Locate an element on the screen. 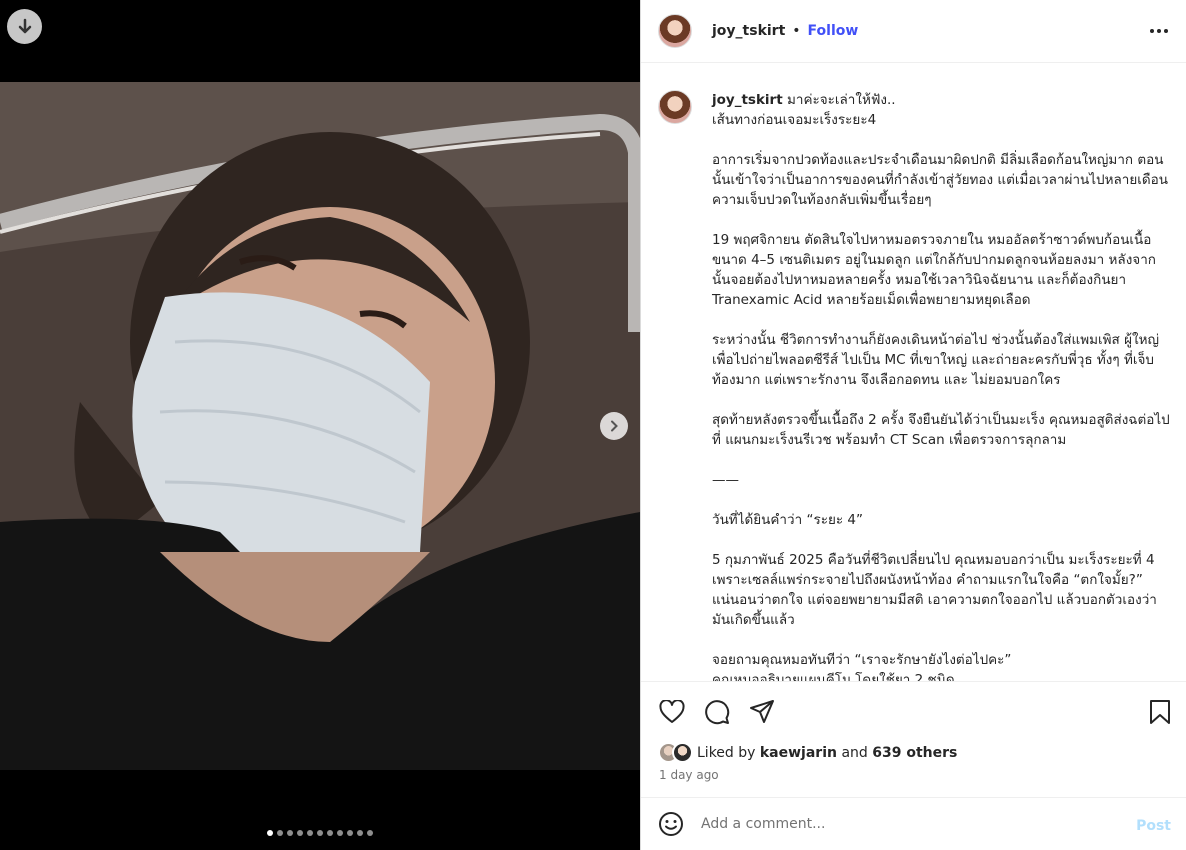 The image size is (1186, 850). share-icon is located at coordinates (761, 711).